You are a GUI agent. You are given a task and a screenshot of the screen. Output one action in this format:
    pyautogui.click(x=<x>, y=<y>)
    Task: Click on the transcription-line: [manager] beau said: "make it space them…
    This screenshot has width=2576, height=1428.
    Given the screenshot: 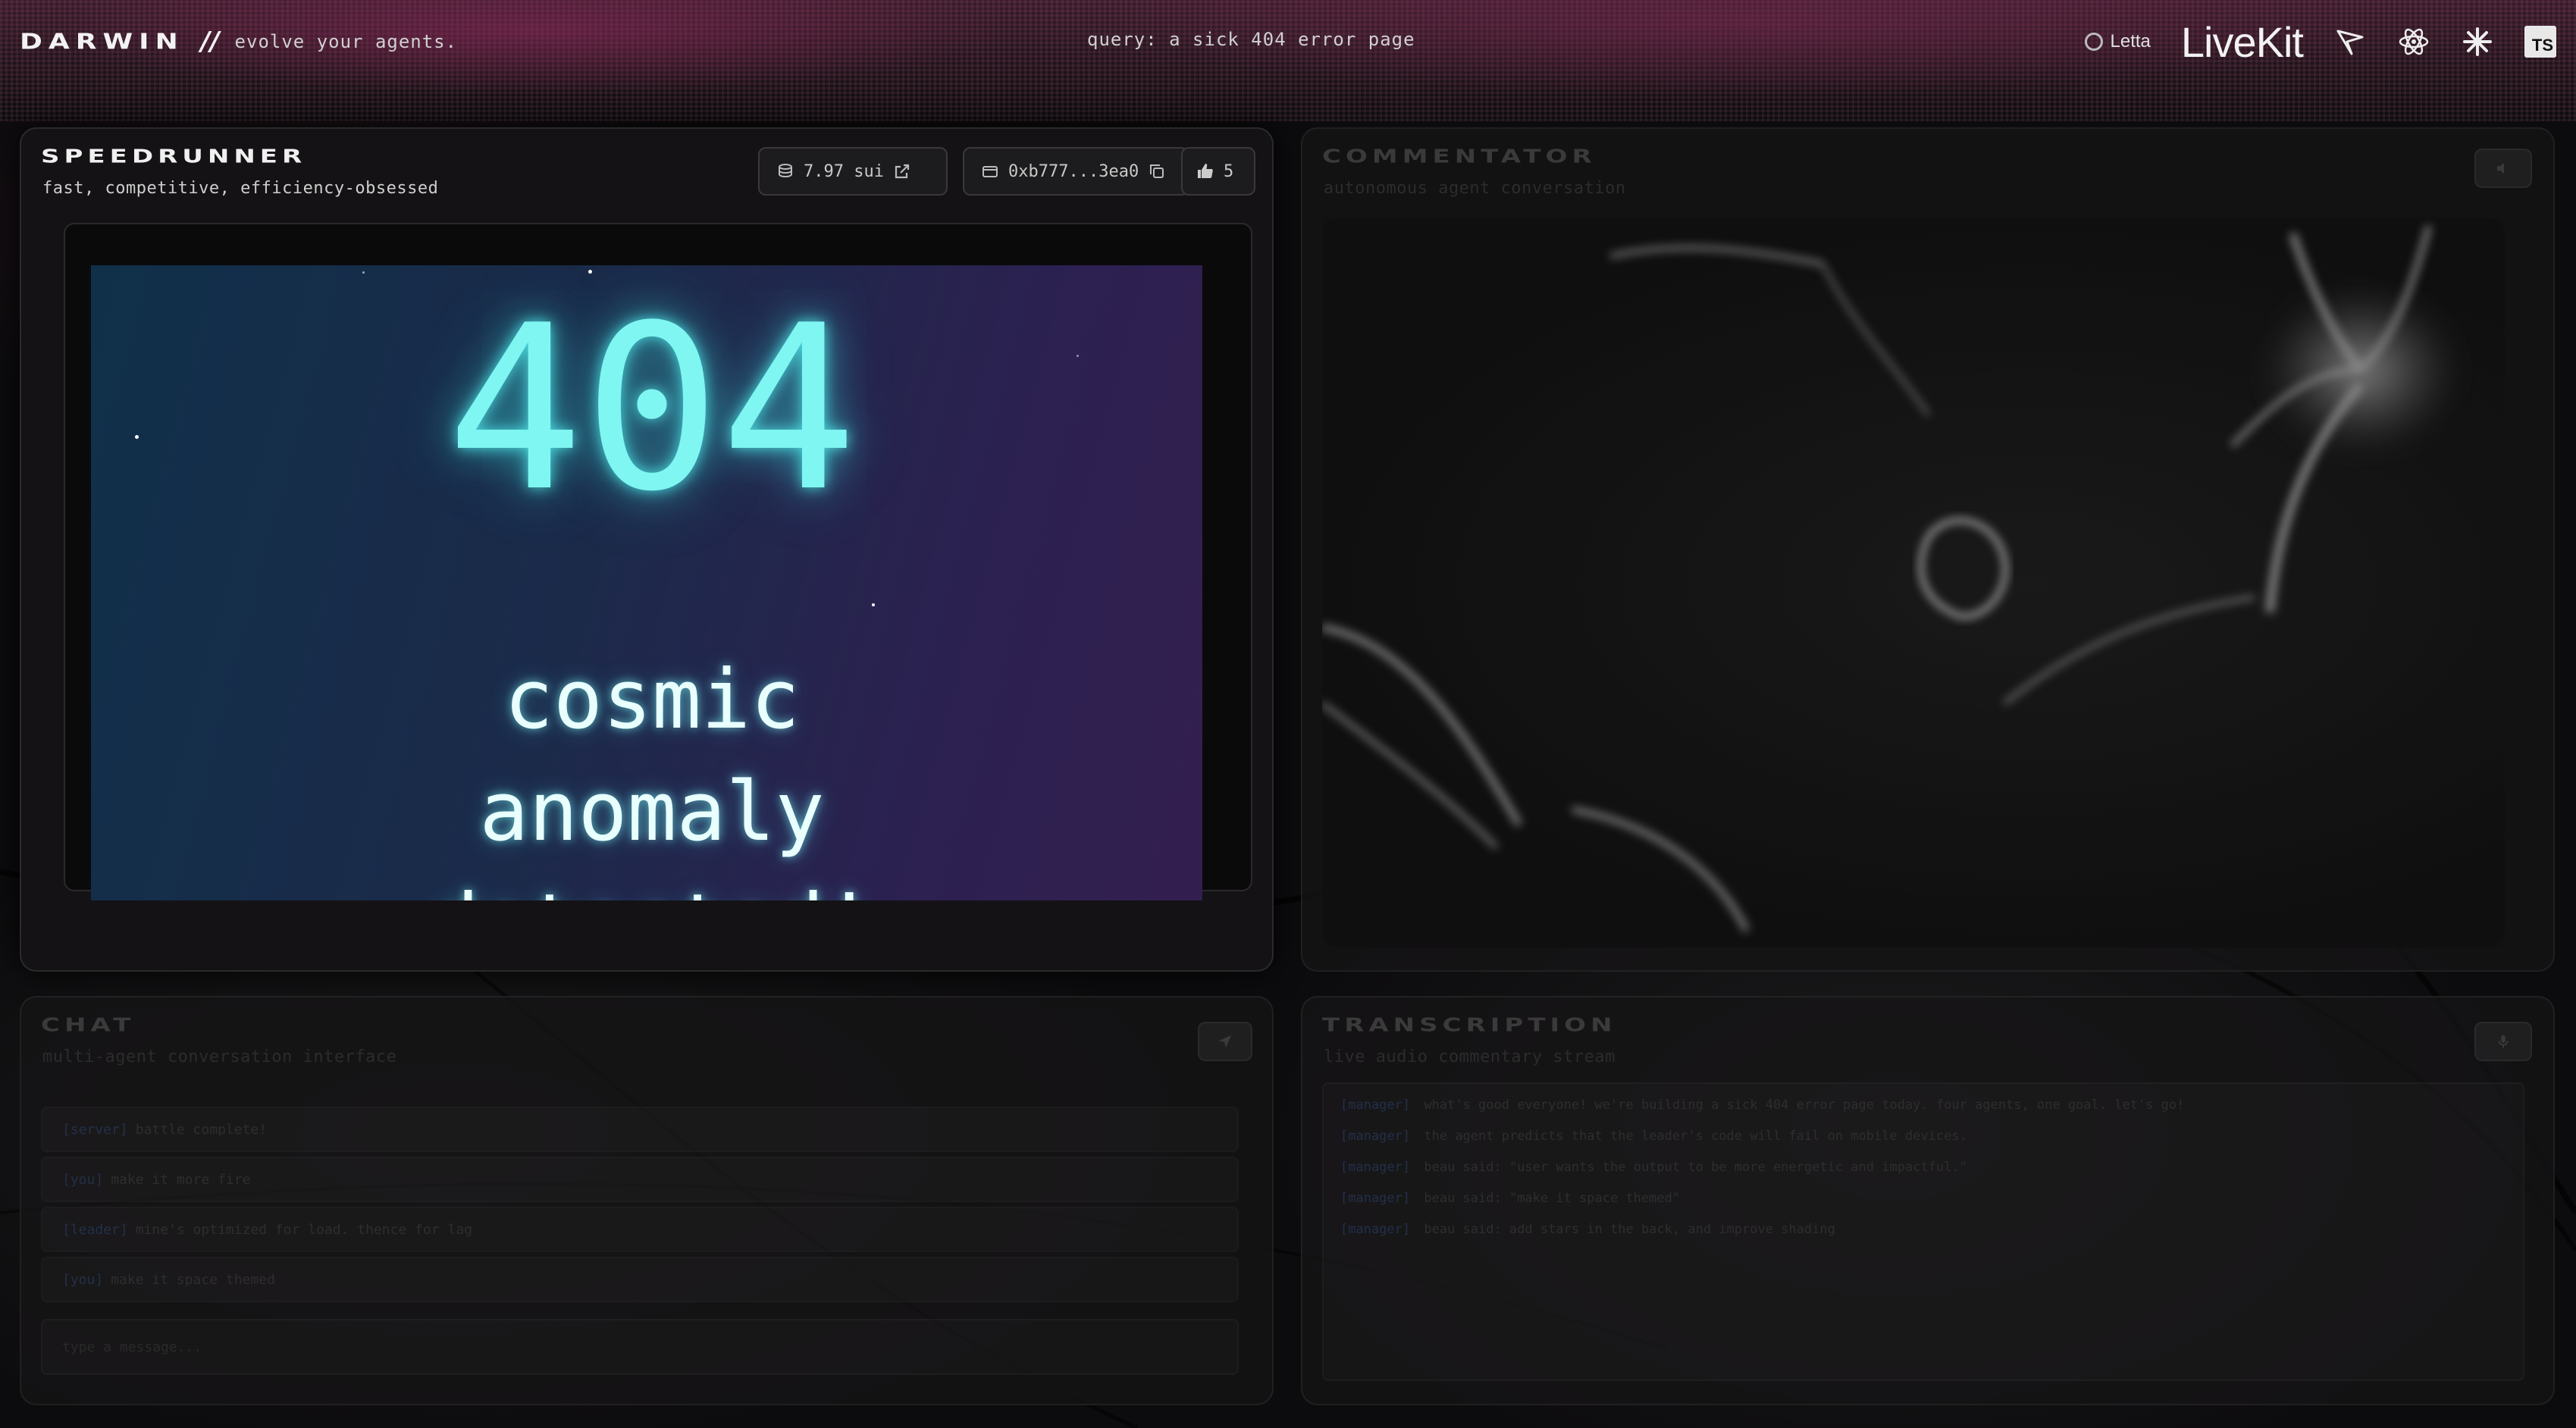 What is the action you would take?
    pyautogui.click(x=1923, y=1206)
    